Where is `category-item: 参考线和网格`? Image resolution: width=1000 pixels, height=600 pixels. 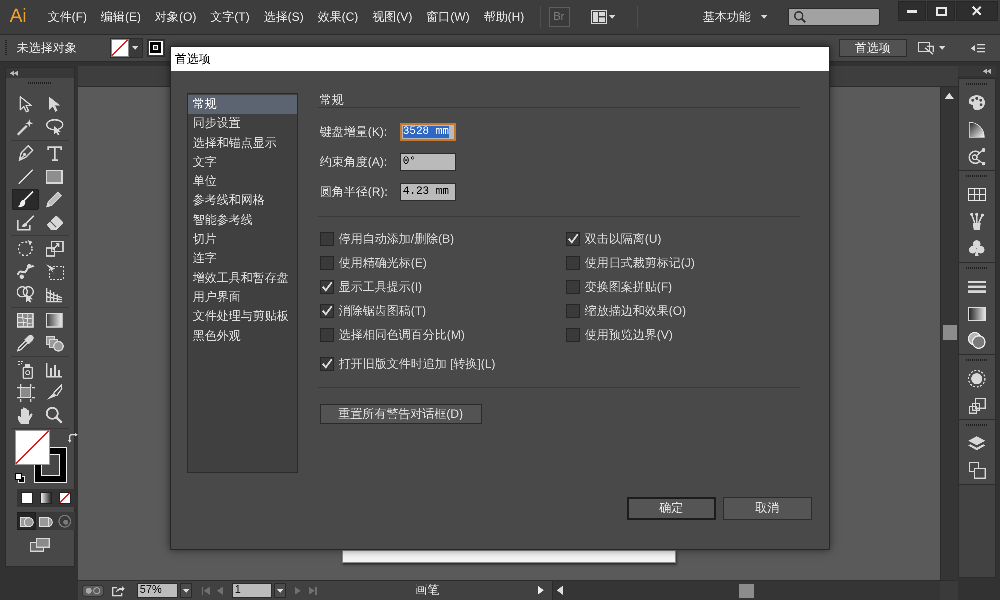
category-item: 参考线和网格 is located at coordinates (242, 201).